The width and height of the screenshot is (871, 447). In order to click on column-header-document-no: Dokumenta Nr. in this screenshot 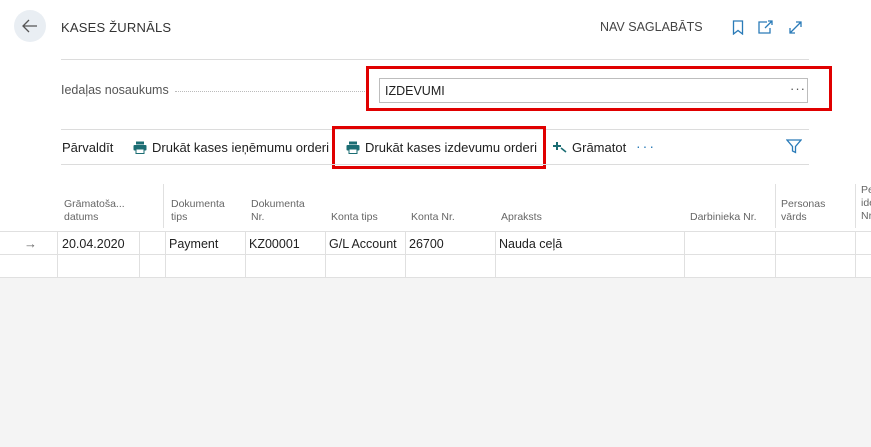, I will do `click(278, 211)`.